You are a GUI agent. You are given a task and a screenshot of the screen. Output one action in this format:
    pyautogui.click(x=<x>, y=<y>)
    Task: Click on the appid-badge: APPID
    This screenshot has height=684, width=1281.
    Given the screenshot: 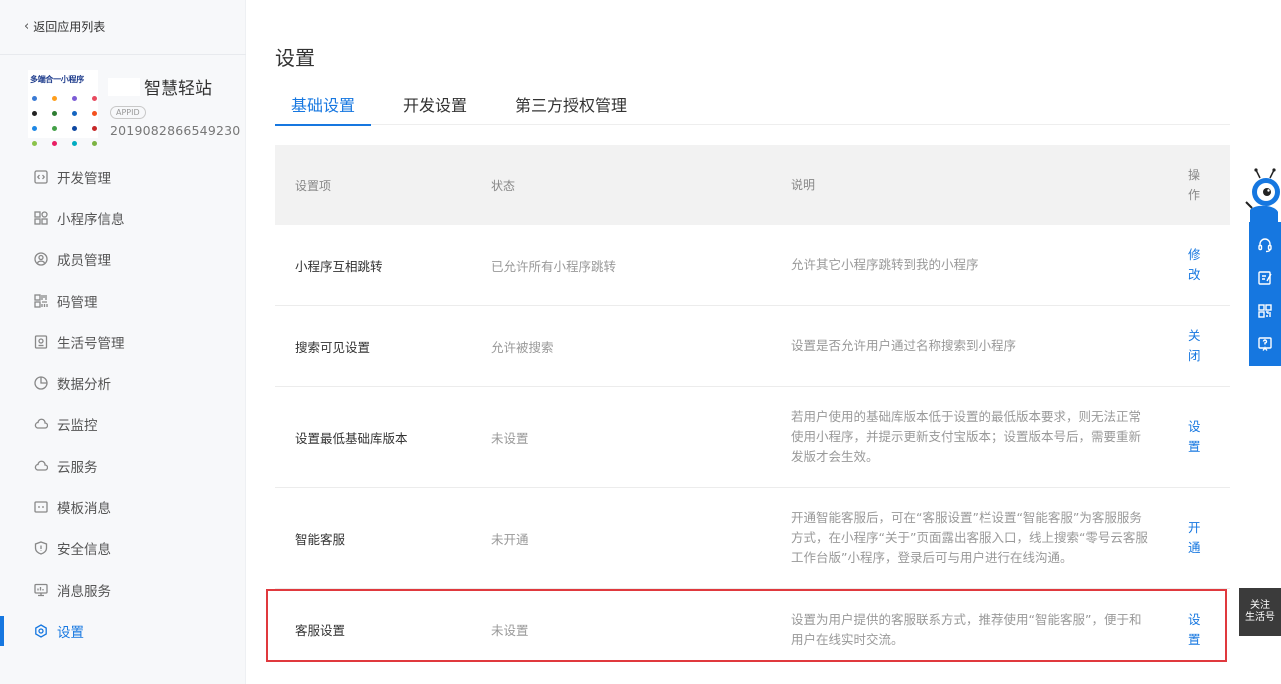 What is the action you would take?
    pyautogui.click(x=128, y=112)
    